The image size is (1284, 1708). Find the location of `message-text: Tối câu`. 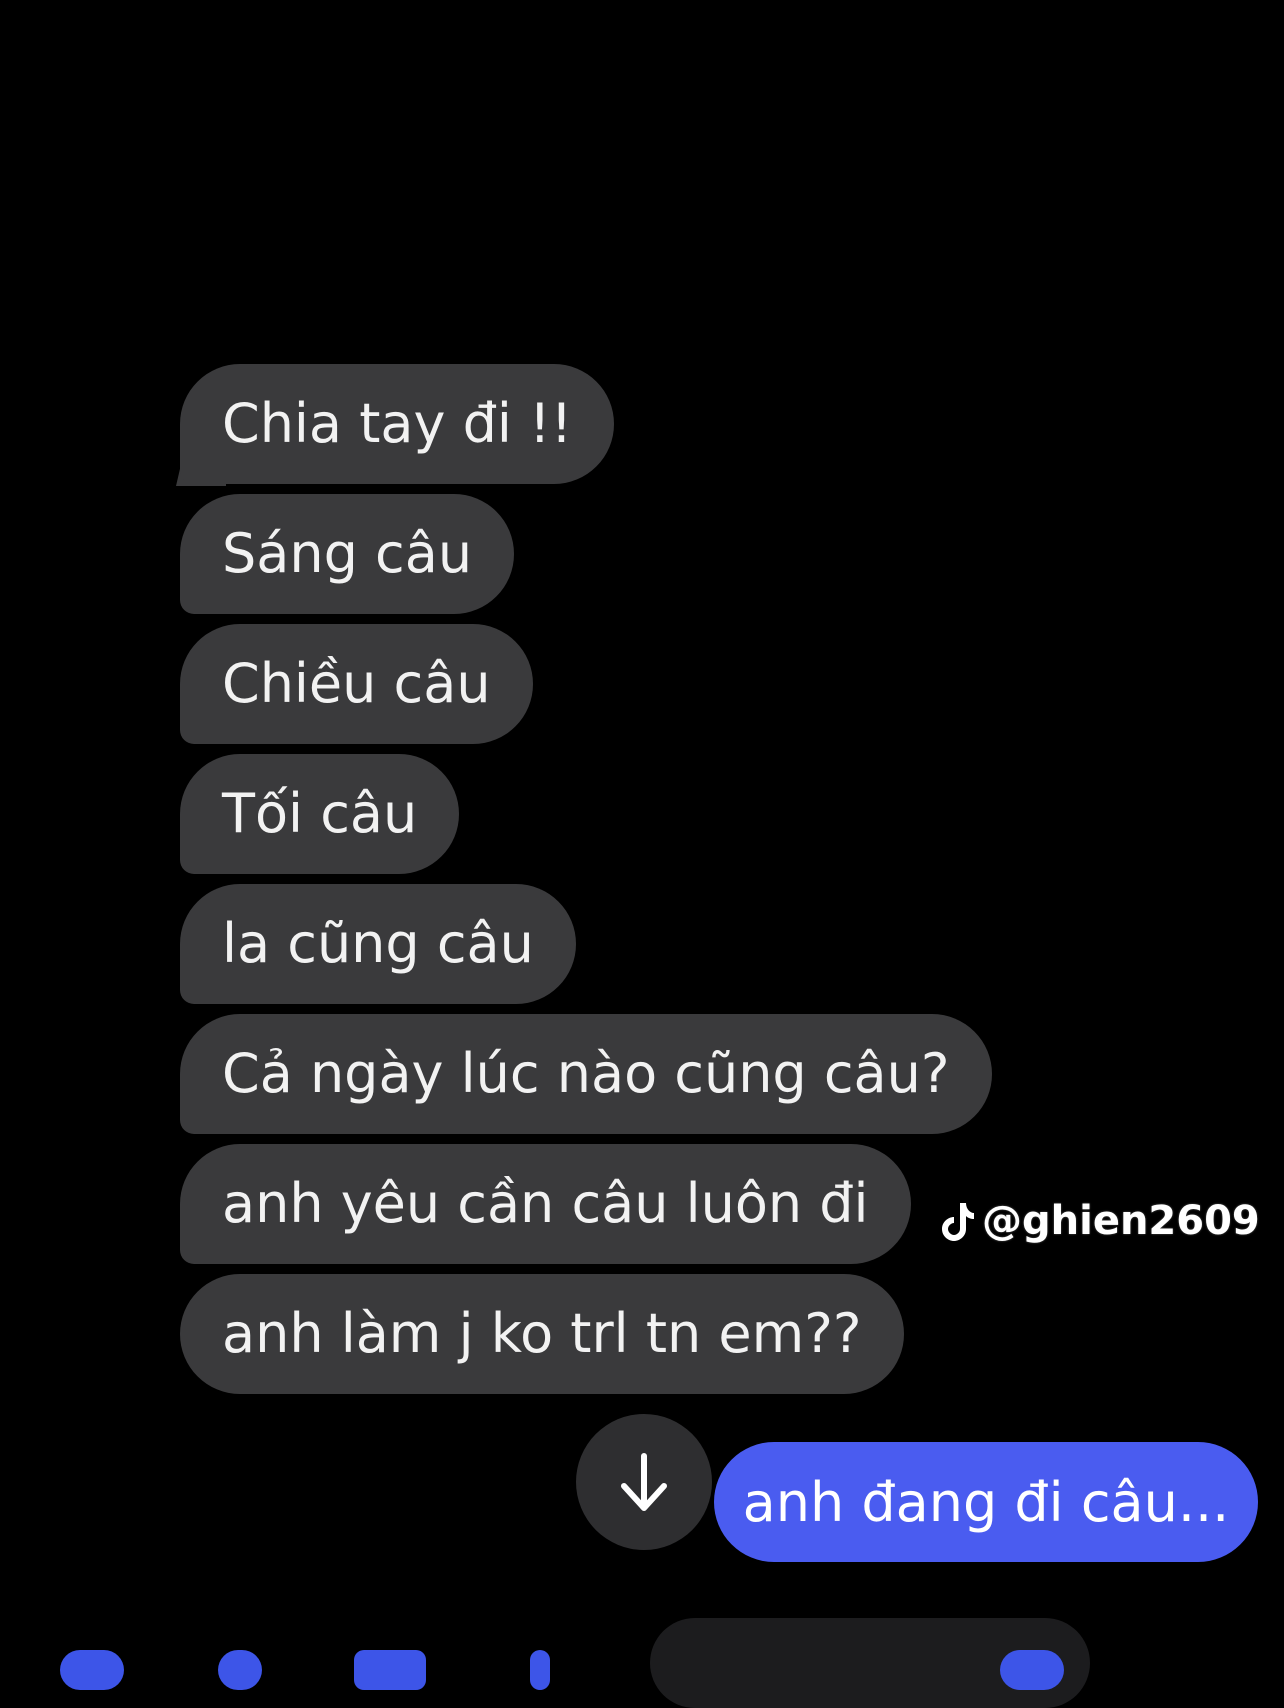

message-text: Tối câu is located at coordinates (320, 813).